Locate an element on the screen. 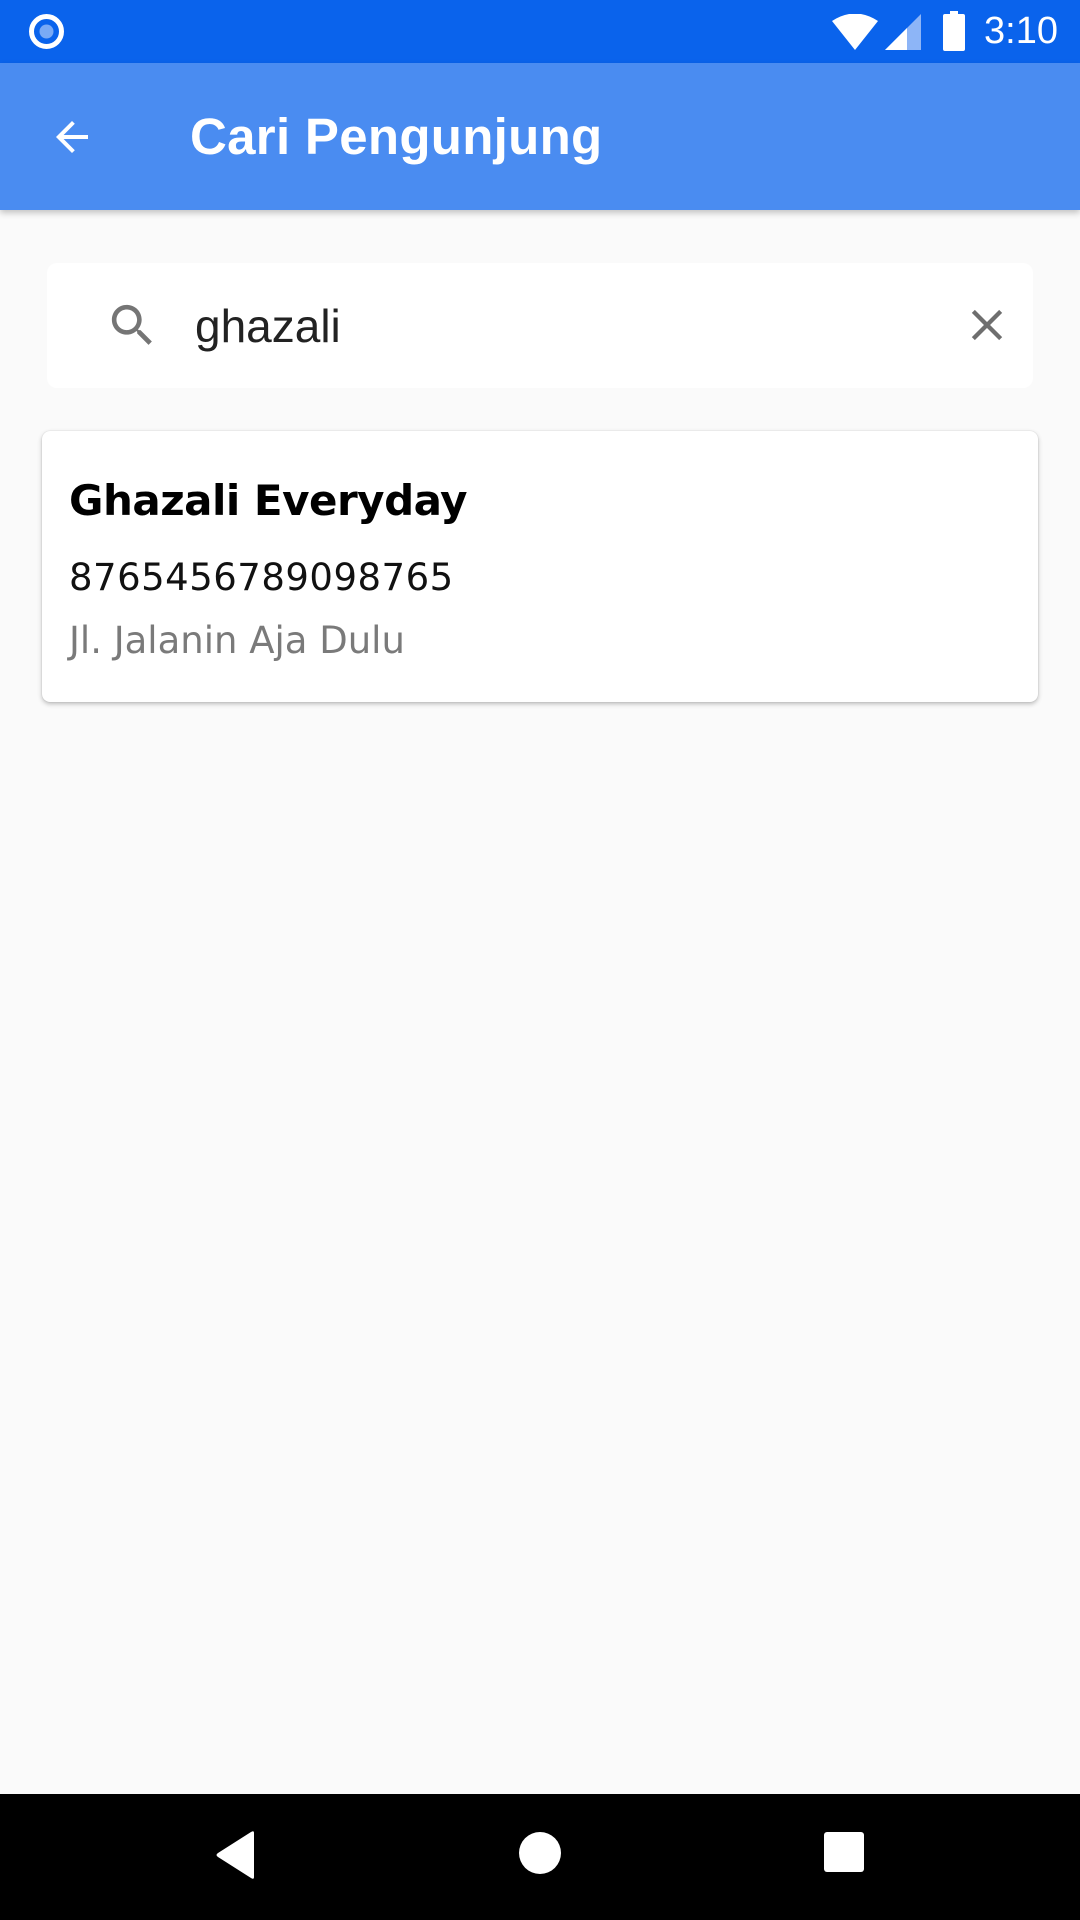 This screenshot has width=1080, height=1920. page-title: Cari Pengunjung is located at coordinates (396, 136).